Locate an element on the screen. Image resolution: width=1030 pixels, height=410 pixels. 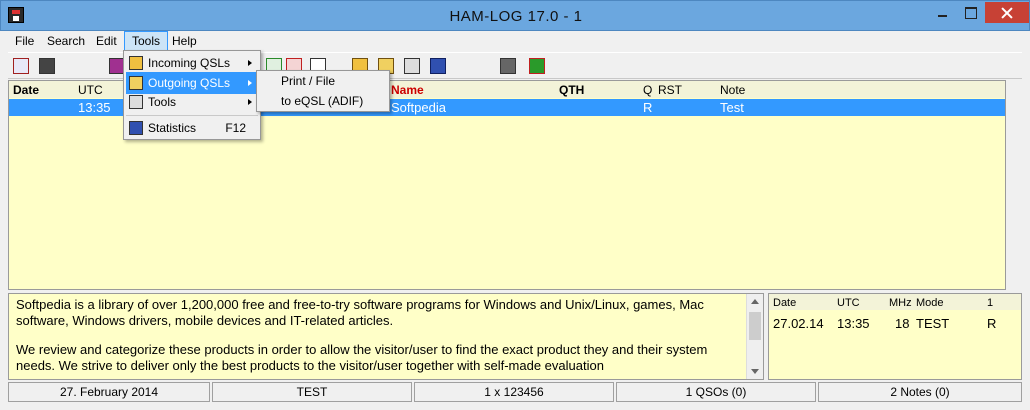
menu-item-tools: Tools is located at coordinates (192, 102).